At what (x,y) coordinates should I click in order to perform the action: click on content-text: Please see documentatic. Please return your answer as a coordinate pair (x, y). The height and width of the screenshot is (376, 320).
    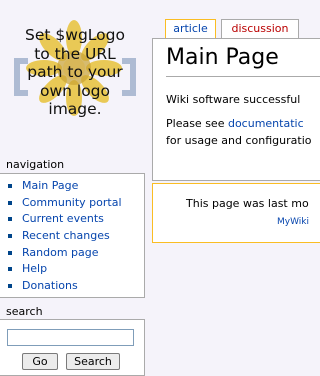
    Looking at the image, I should click on (235, 124).